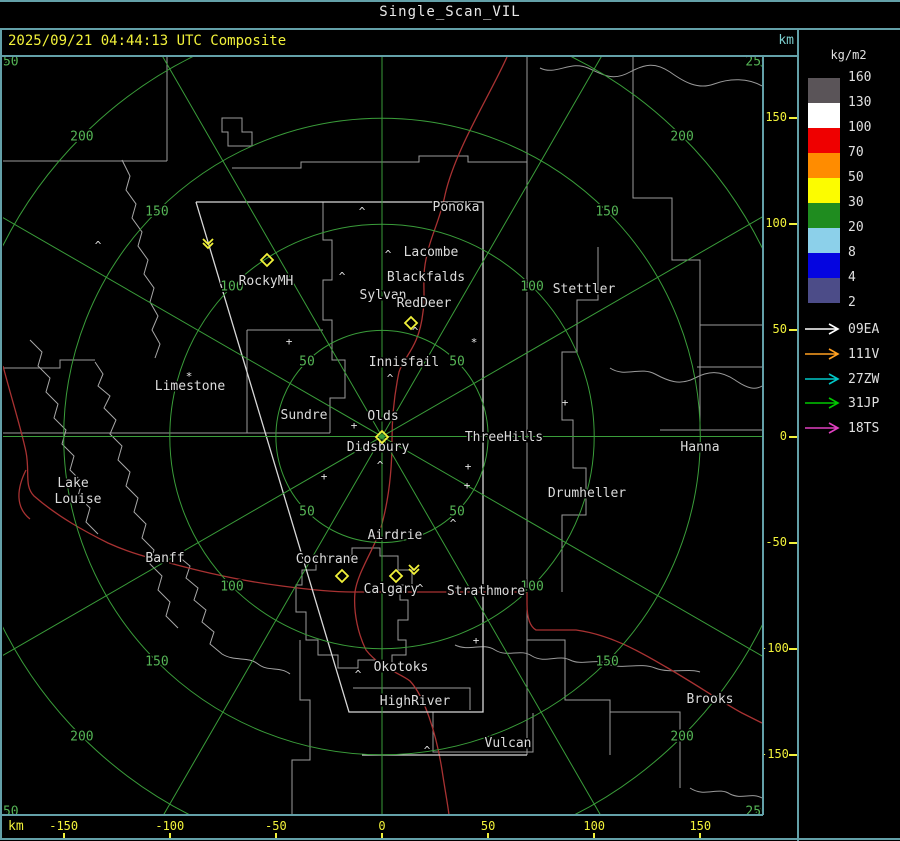  What do you see at coordinates (78, 499) in the screenshot?
I see `city-label-louise: Louise` at bounding box center [78, 499].